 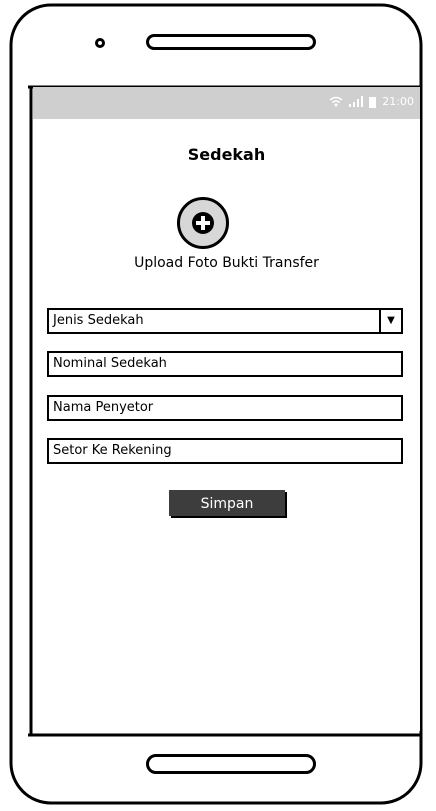 What do you see at coordinates (100, 43) in the screenshot?
I see `camera-icon` at bounding box center [100, 43].